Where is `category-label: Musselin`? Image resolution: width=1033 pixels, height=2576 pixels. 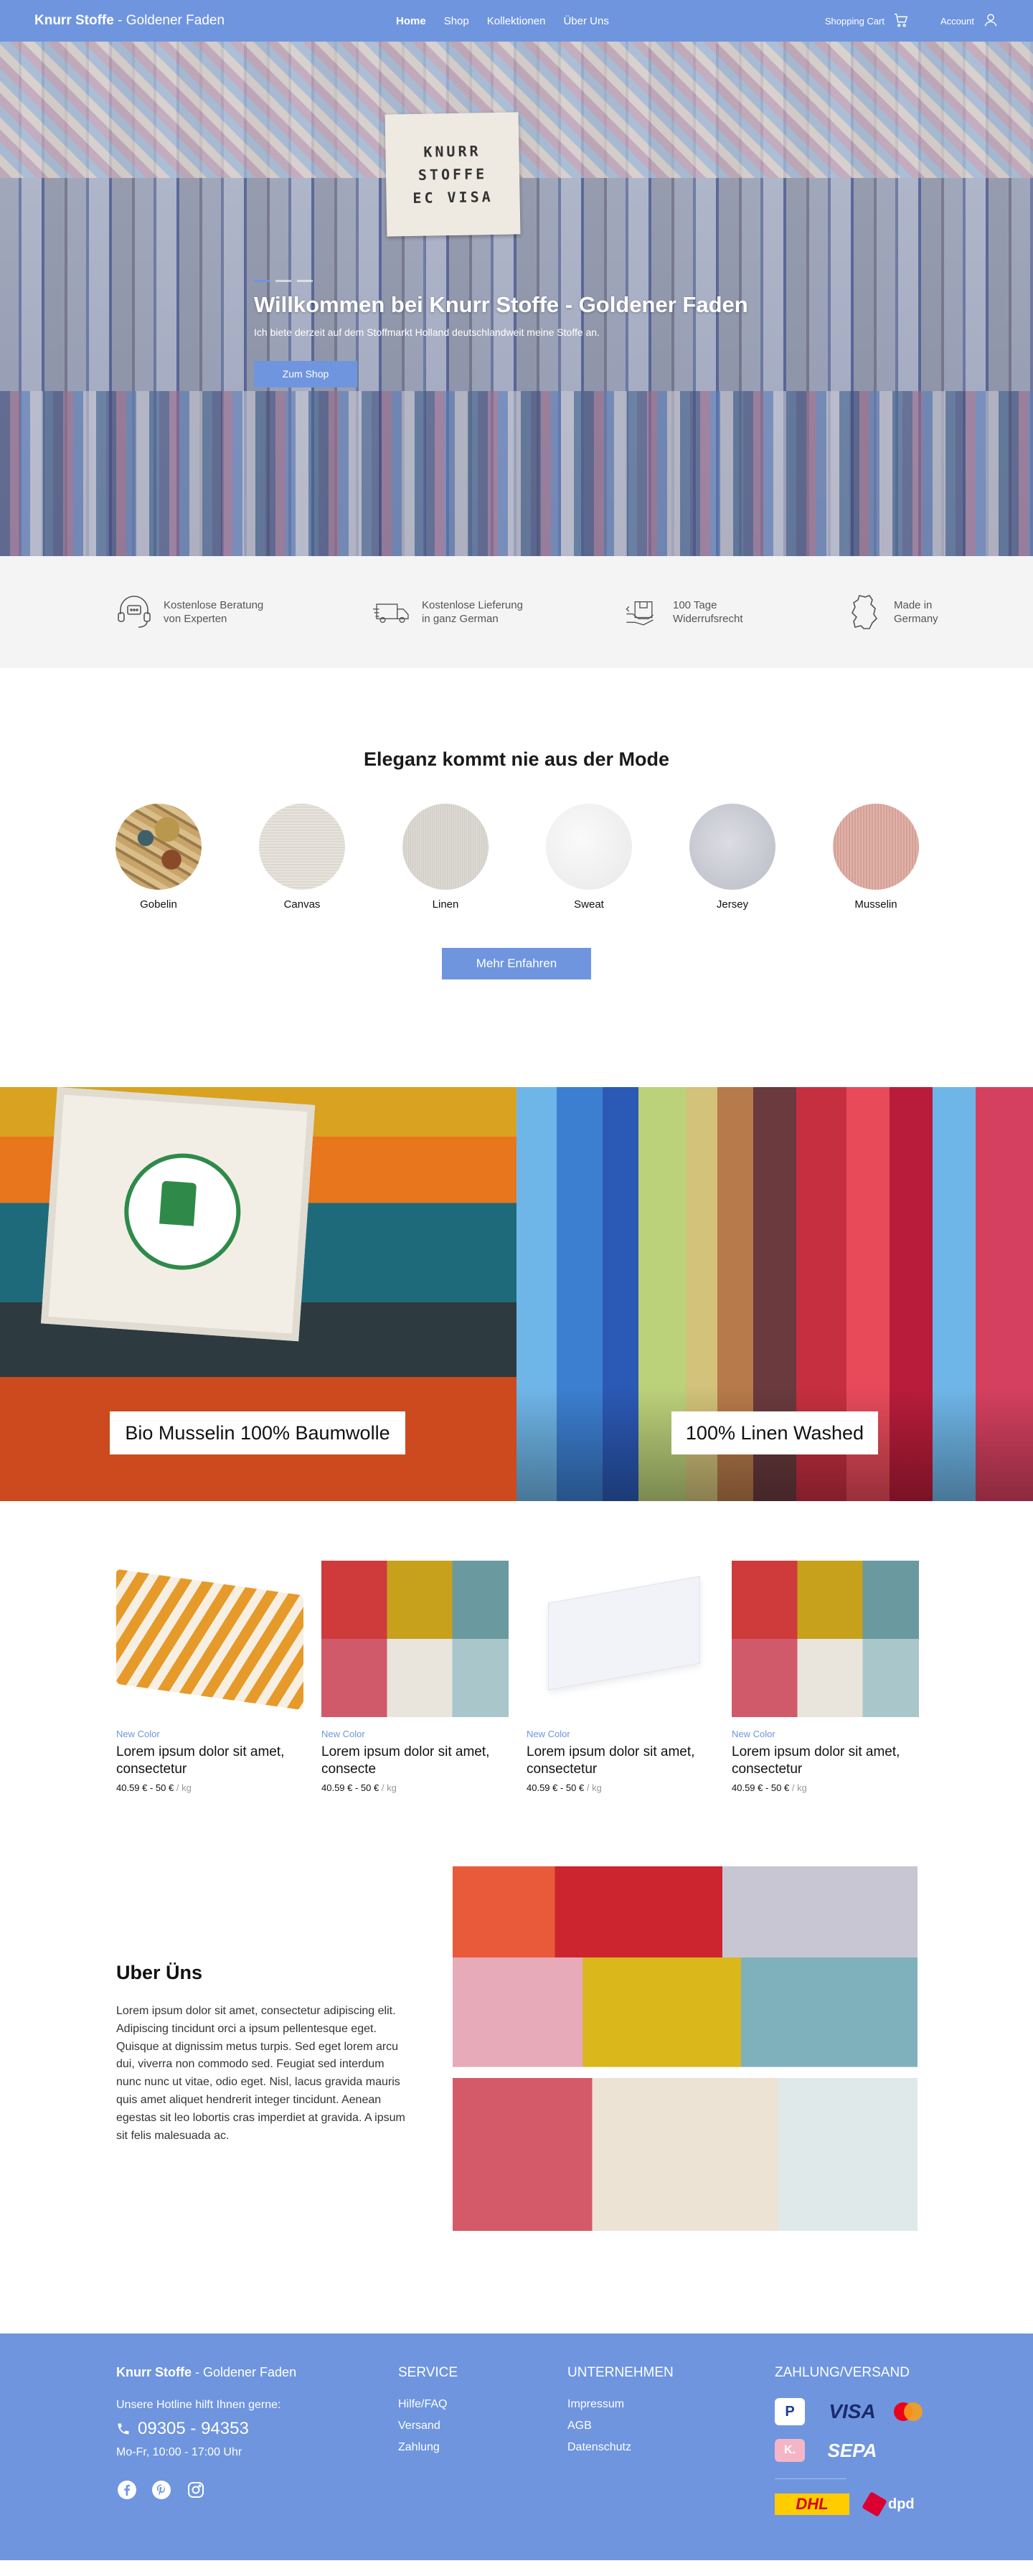
category-label: Musselin is located at coordinates (875, 904).